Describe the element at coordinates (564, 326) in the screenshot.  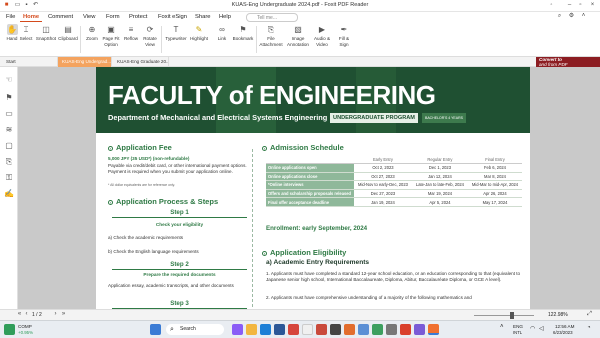
I see `clock-time: 12:56 AM` at that location.